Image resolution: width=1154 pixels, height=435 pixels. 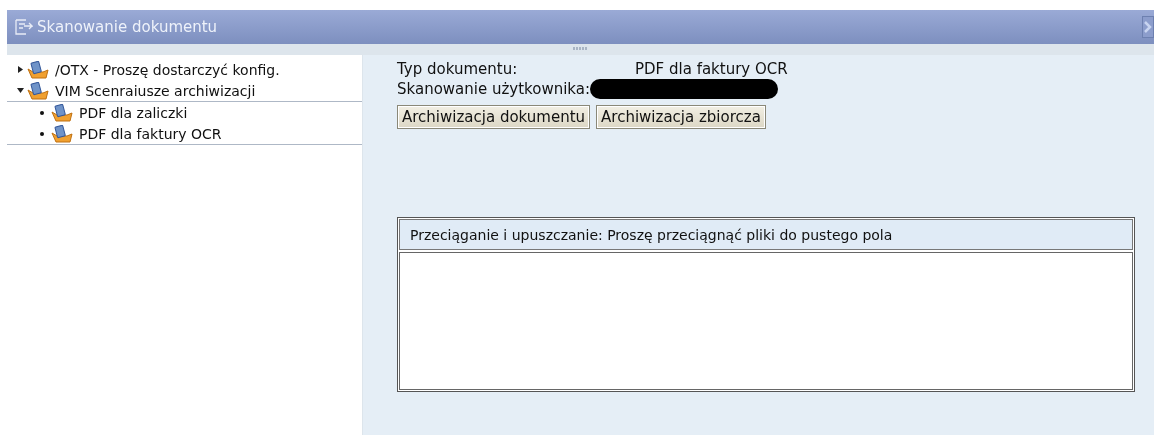 What do you see at coordinates (711, 69) in the screenshot?
I see `field-value: PDF dla faktury OCR` at bounding box center [711, 69].